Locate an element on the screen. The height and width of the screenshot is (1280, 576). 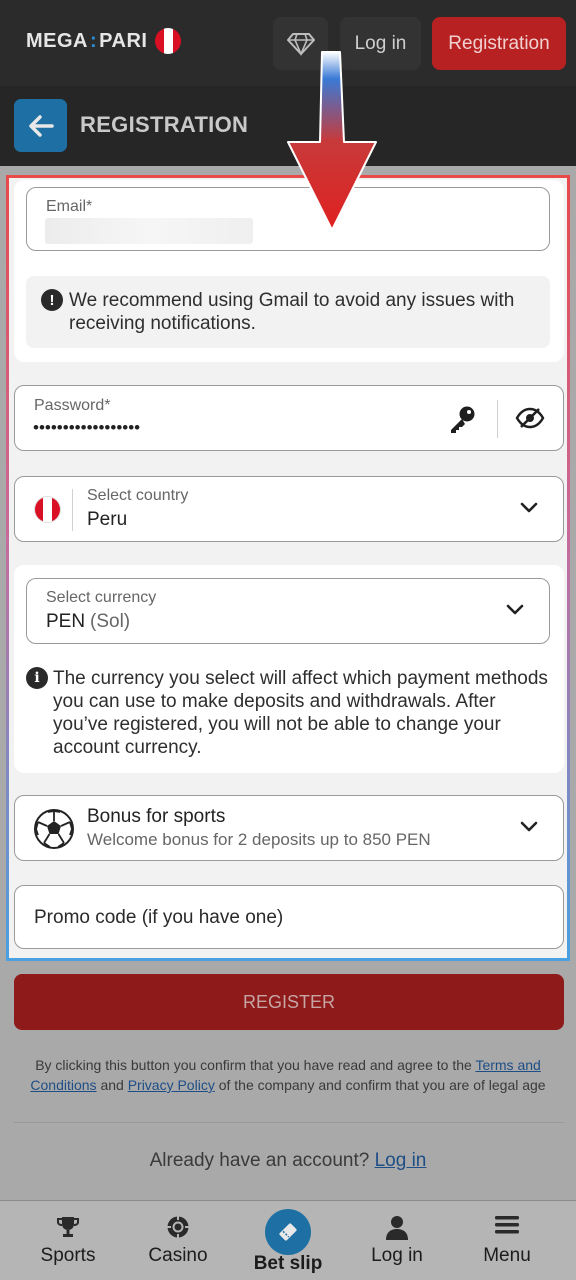
email-value-redacted is located at coordinates (149, 231).